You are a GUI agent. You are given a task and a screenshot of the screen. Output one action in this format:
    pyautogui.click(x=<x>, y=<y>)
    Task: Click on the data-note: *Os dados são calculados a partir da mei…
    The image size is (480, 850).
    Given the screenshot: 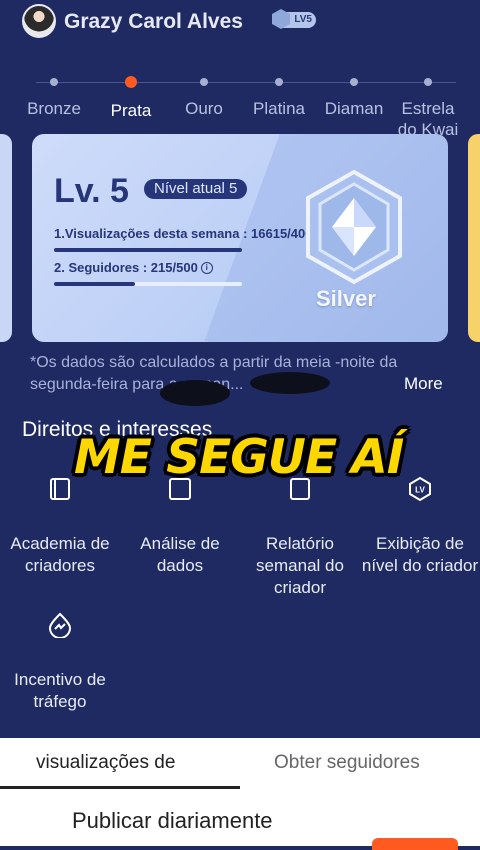 What is the action you would take?
    pyautogui.click(x=214, y=373)
    